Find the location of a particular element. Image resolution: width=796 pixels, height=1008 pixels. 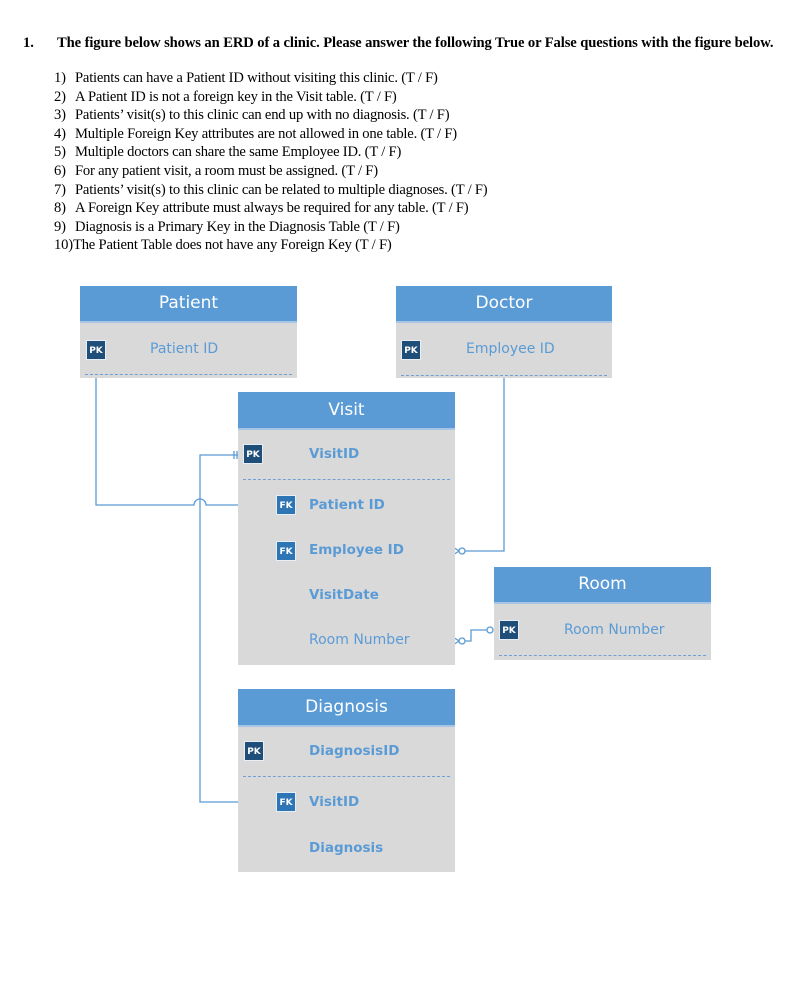

rel-patient-visit is located at coordinates (177, 442).